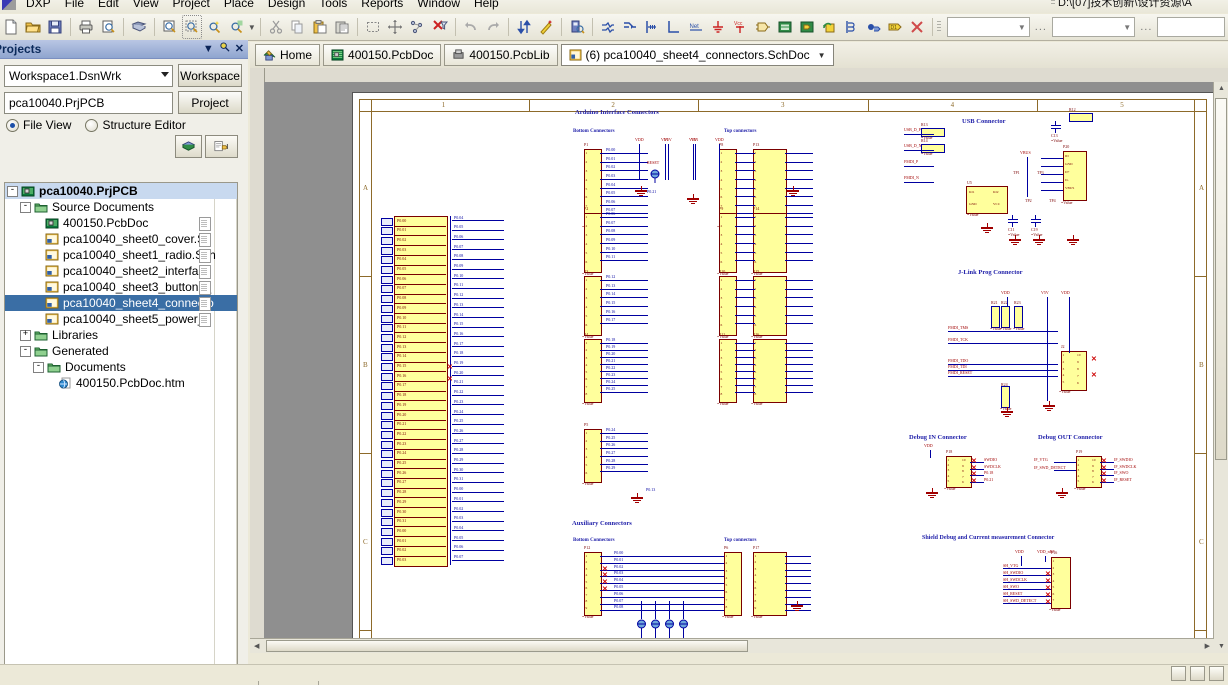  What do you see at coordinates (121, 255) in the screenshot?
I see `tree-item-4: pca10040_sheet1_radio.Sch` at bounding box center [121, 255].